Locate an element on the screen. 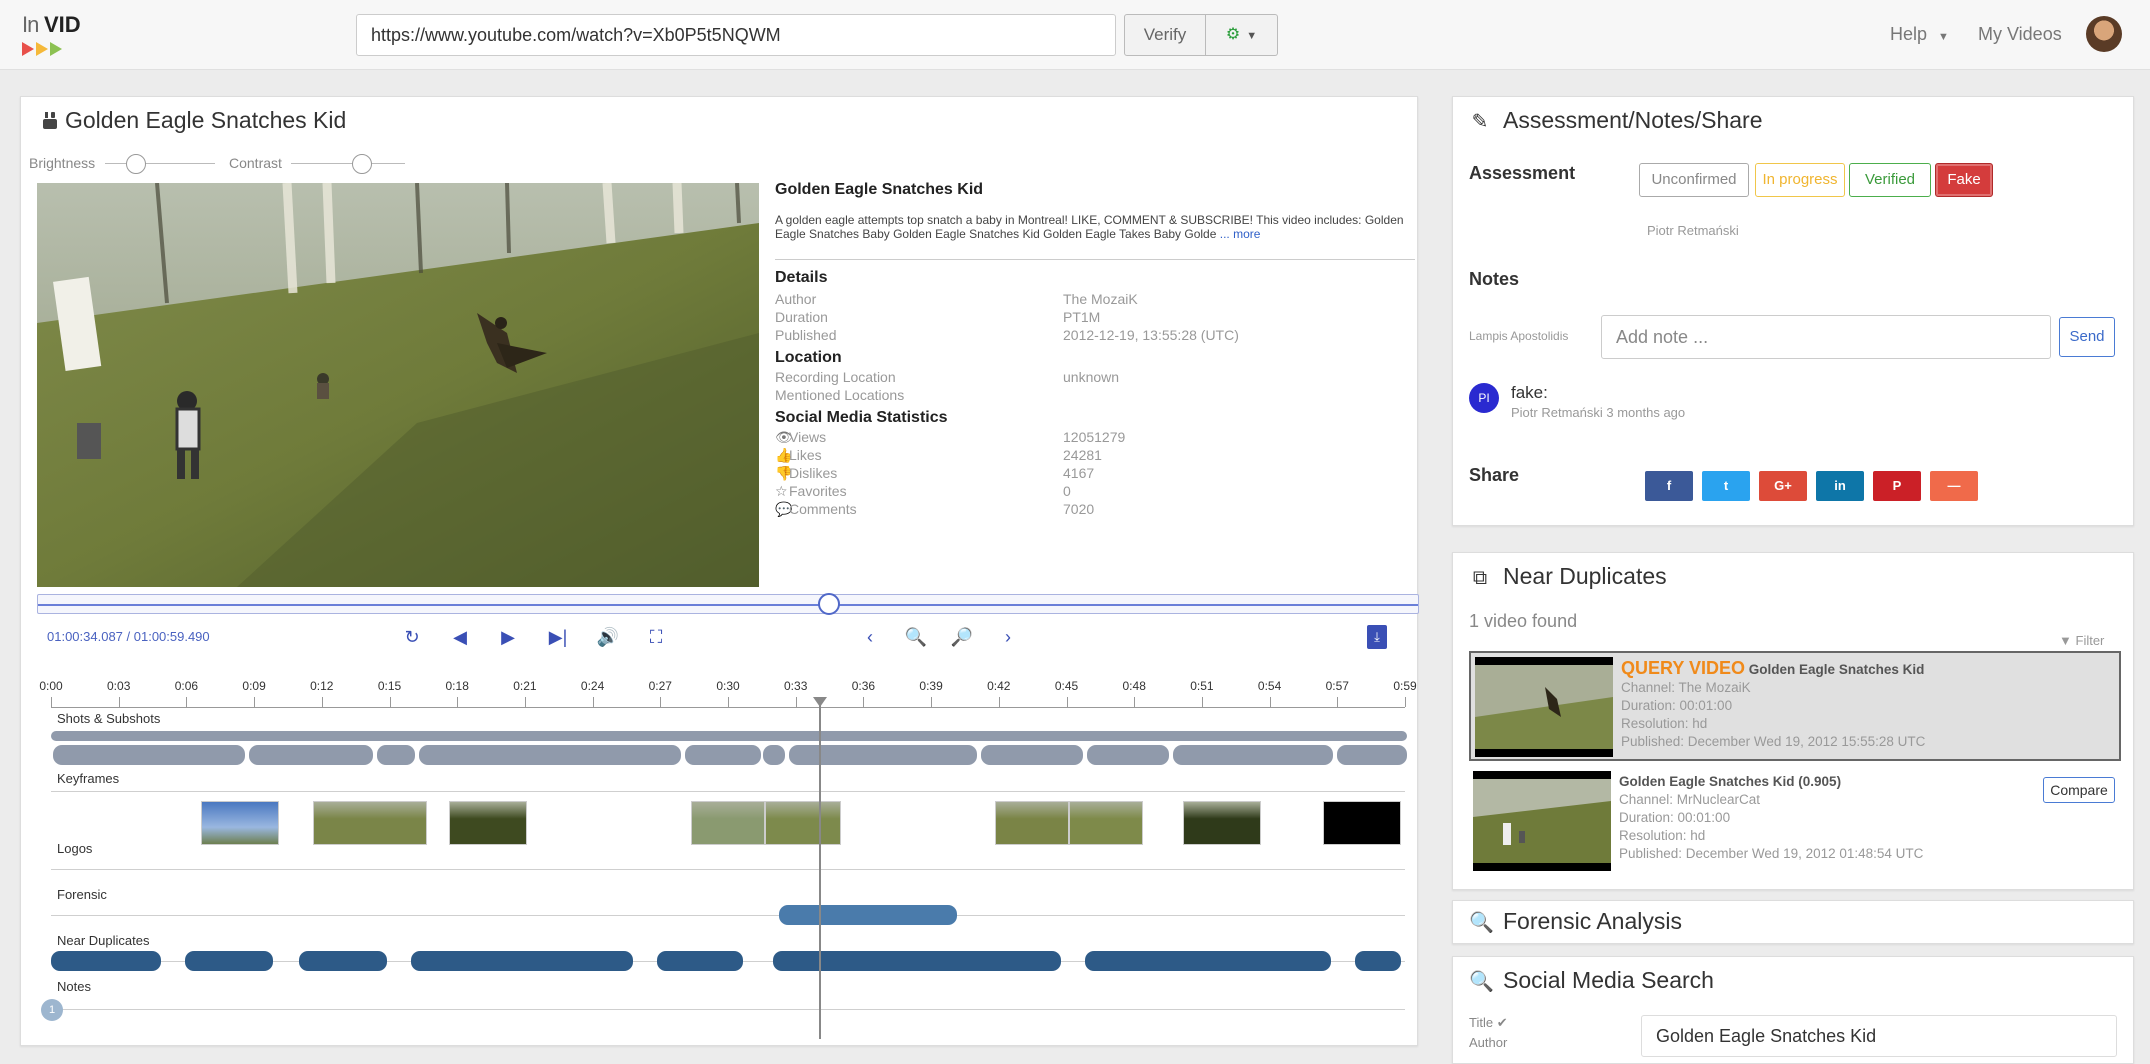 This screenshot has height=1064, width=2150. note-text: fake: is located at coordinates (1529, 392).